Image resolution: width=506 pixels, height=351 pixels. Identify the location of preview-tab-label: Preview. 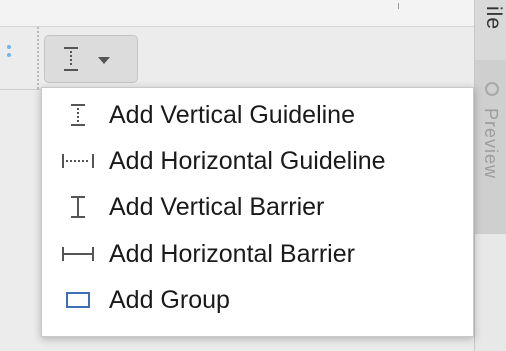
(491, 144).